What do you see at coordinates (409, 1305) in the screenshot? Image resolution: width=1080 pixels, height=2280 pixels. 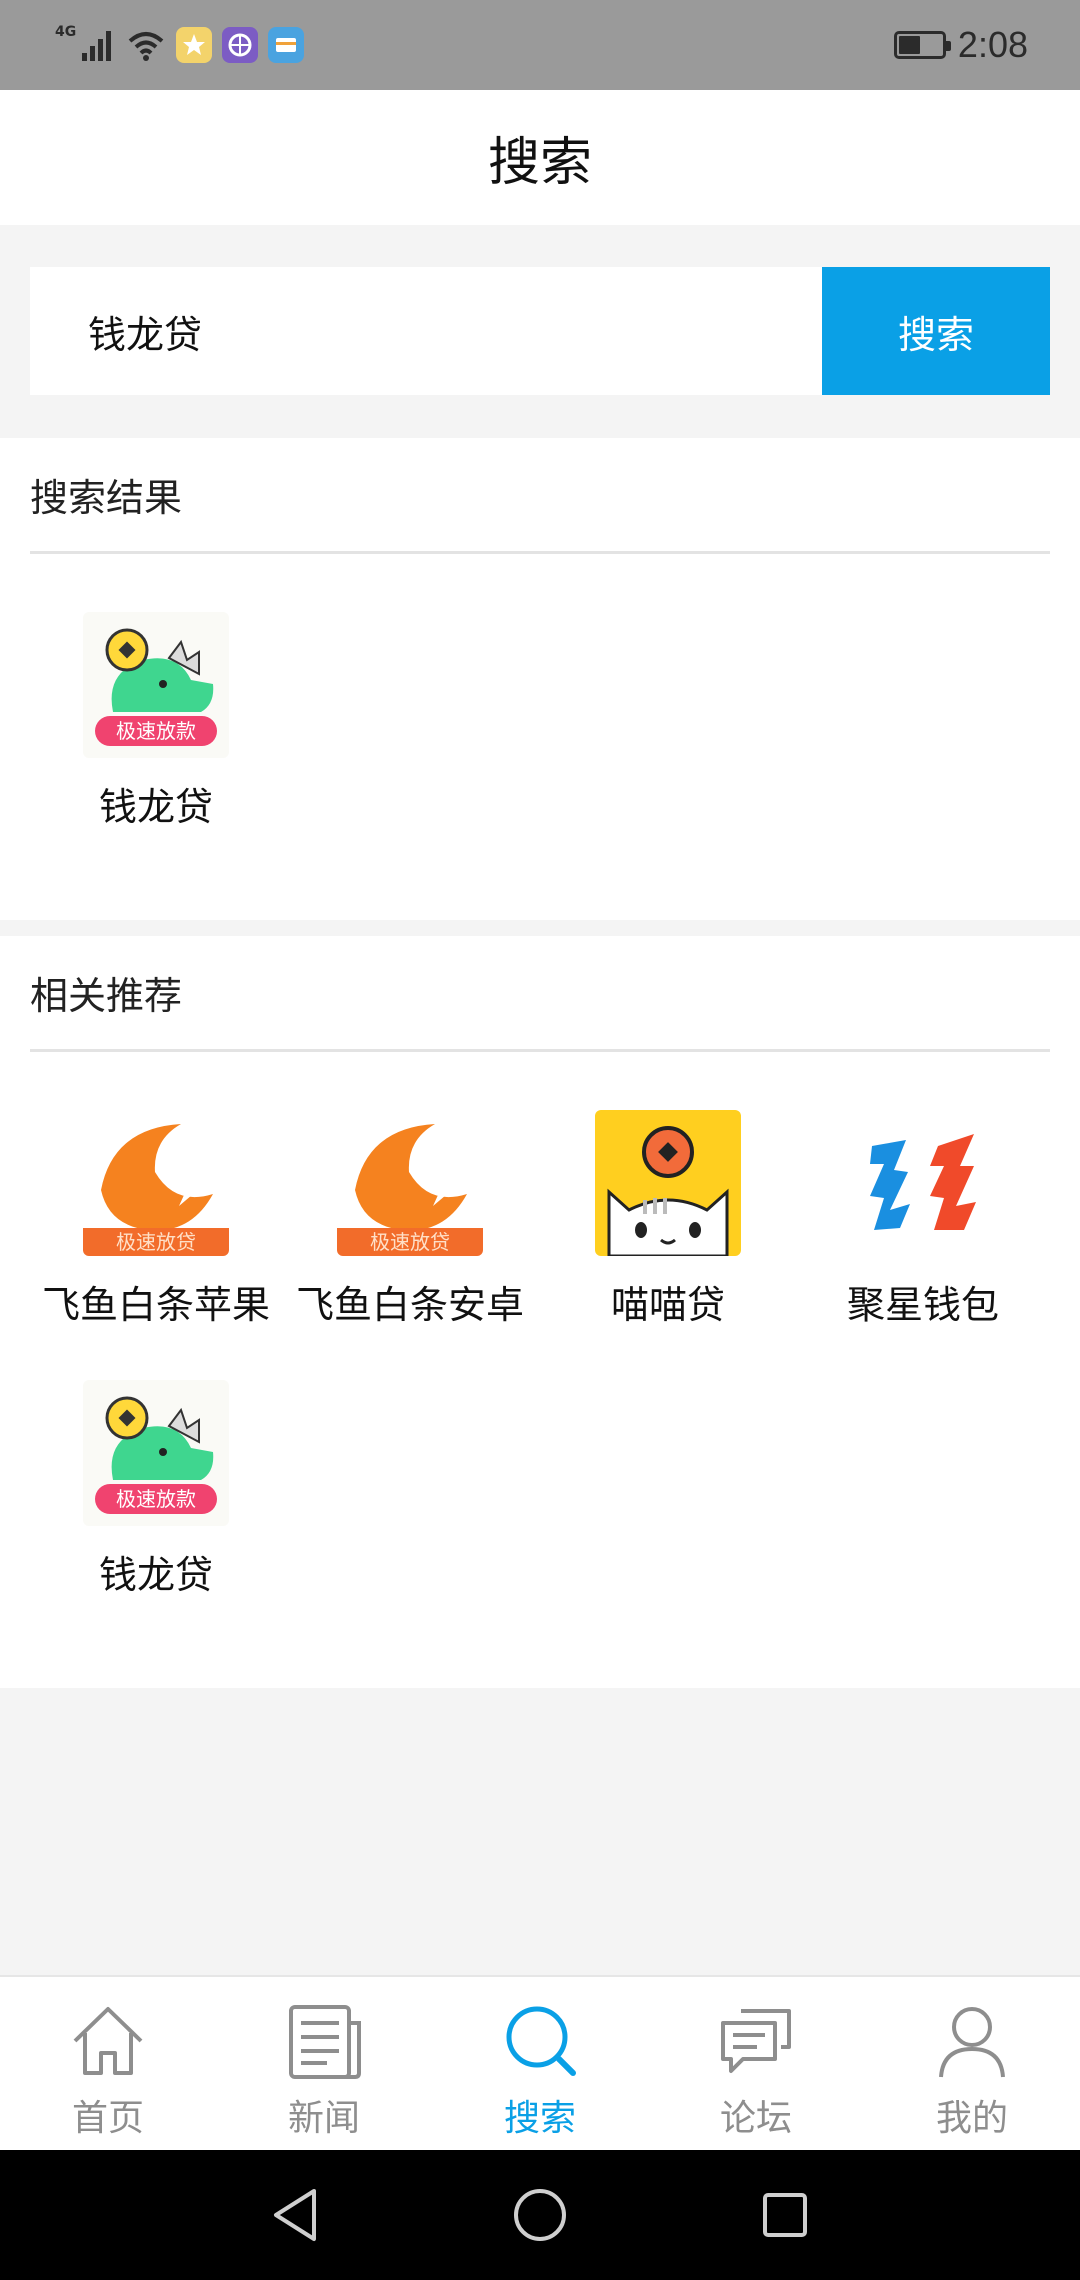 I see `app-name: 飞鱼白条安卓` at bounding box center [409, 1305].